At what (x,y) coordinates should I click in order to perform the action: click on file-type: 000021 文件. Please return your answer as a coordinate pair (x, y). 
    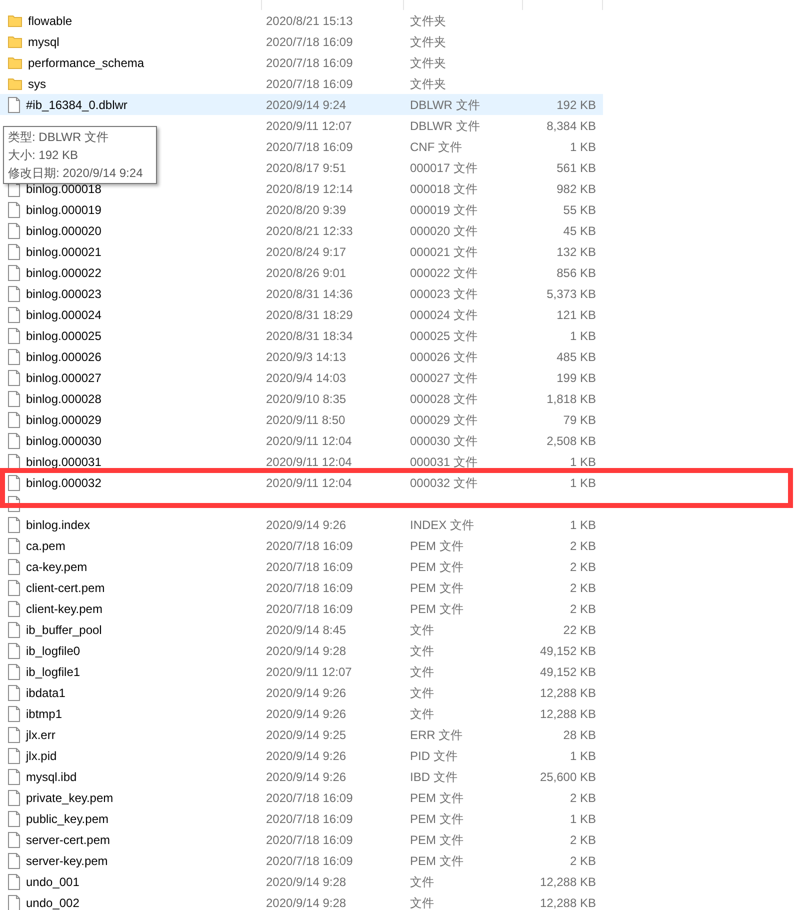
    Looking at the image, I should click on (444, 251).